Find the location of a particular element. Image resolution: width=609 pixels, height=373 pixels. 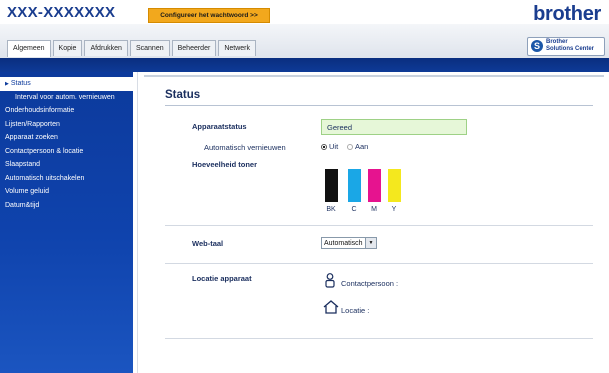

auto-refresh-on-option: Aan is located at coordinates (357, 146).